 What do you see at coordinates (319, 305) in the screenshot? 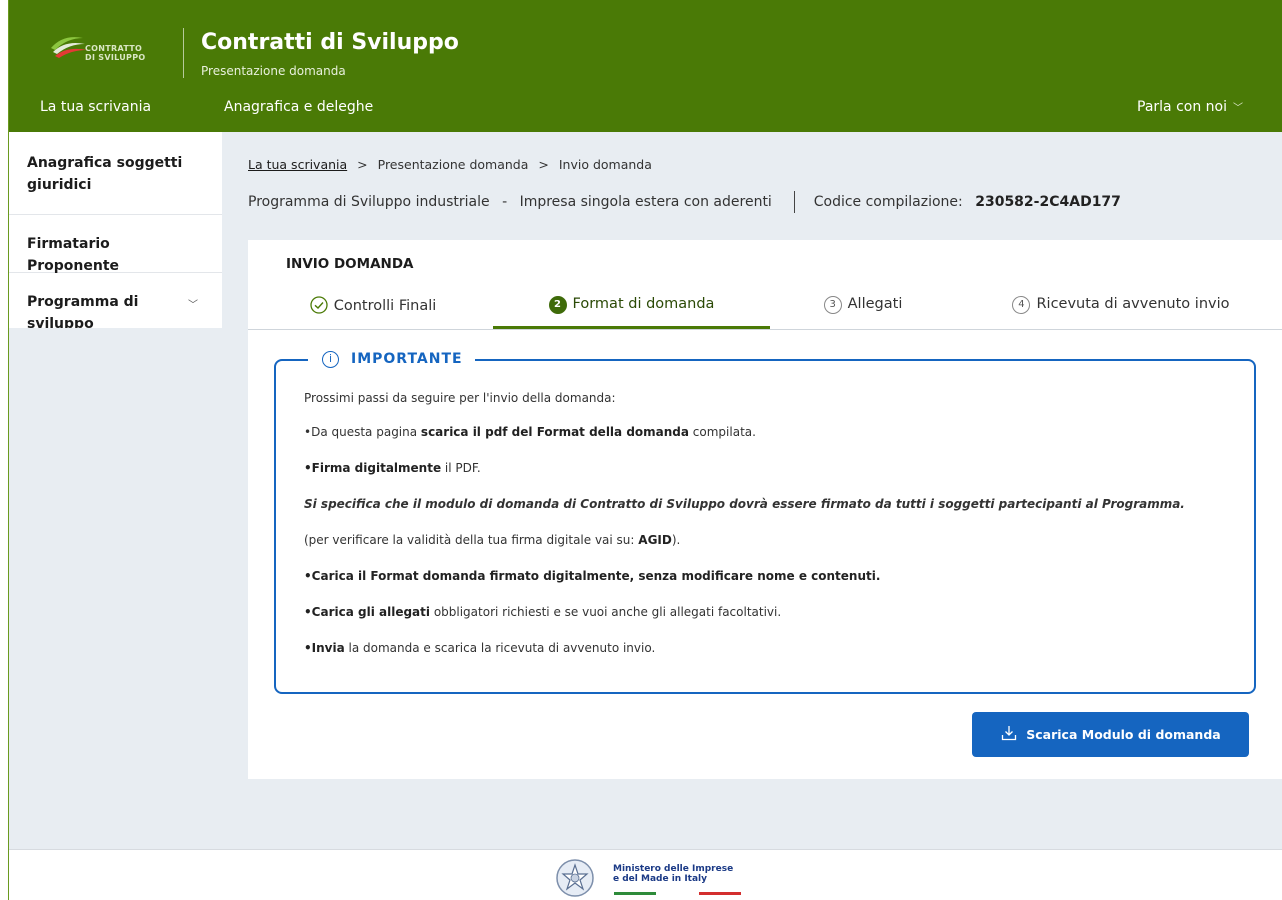
I see `check-circle-icon` at bounding box center [319, 305].